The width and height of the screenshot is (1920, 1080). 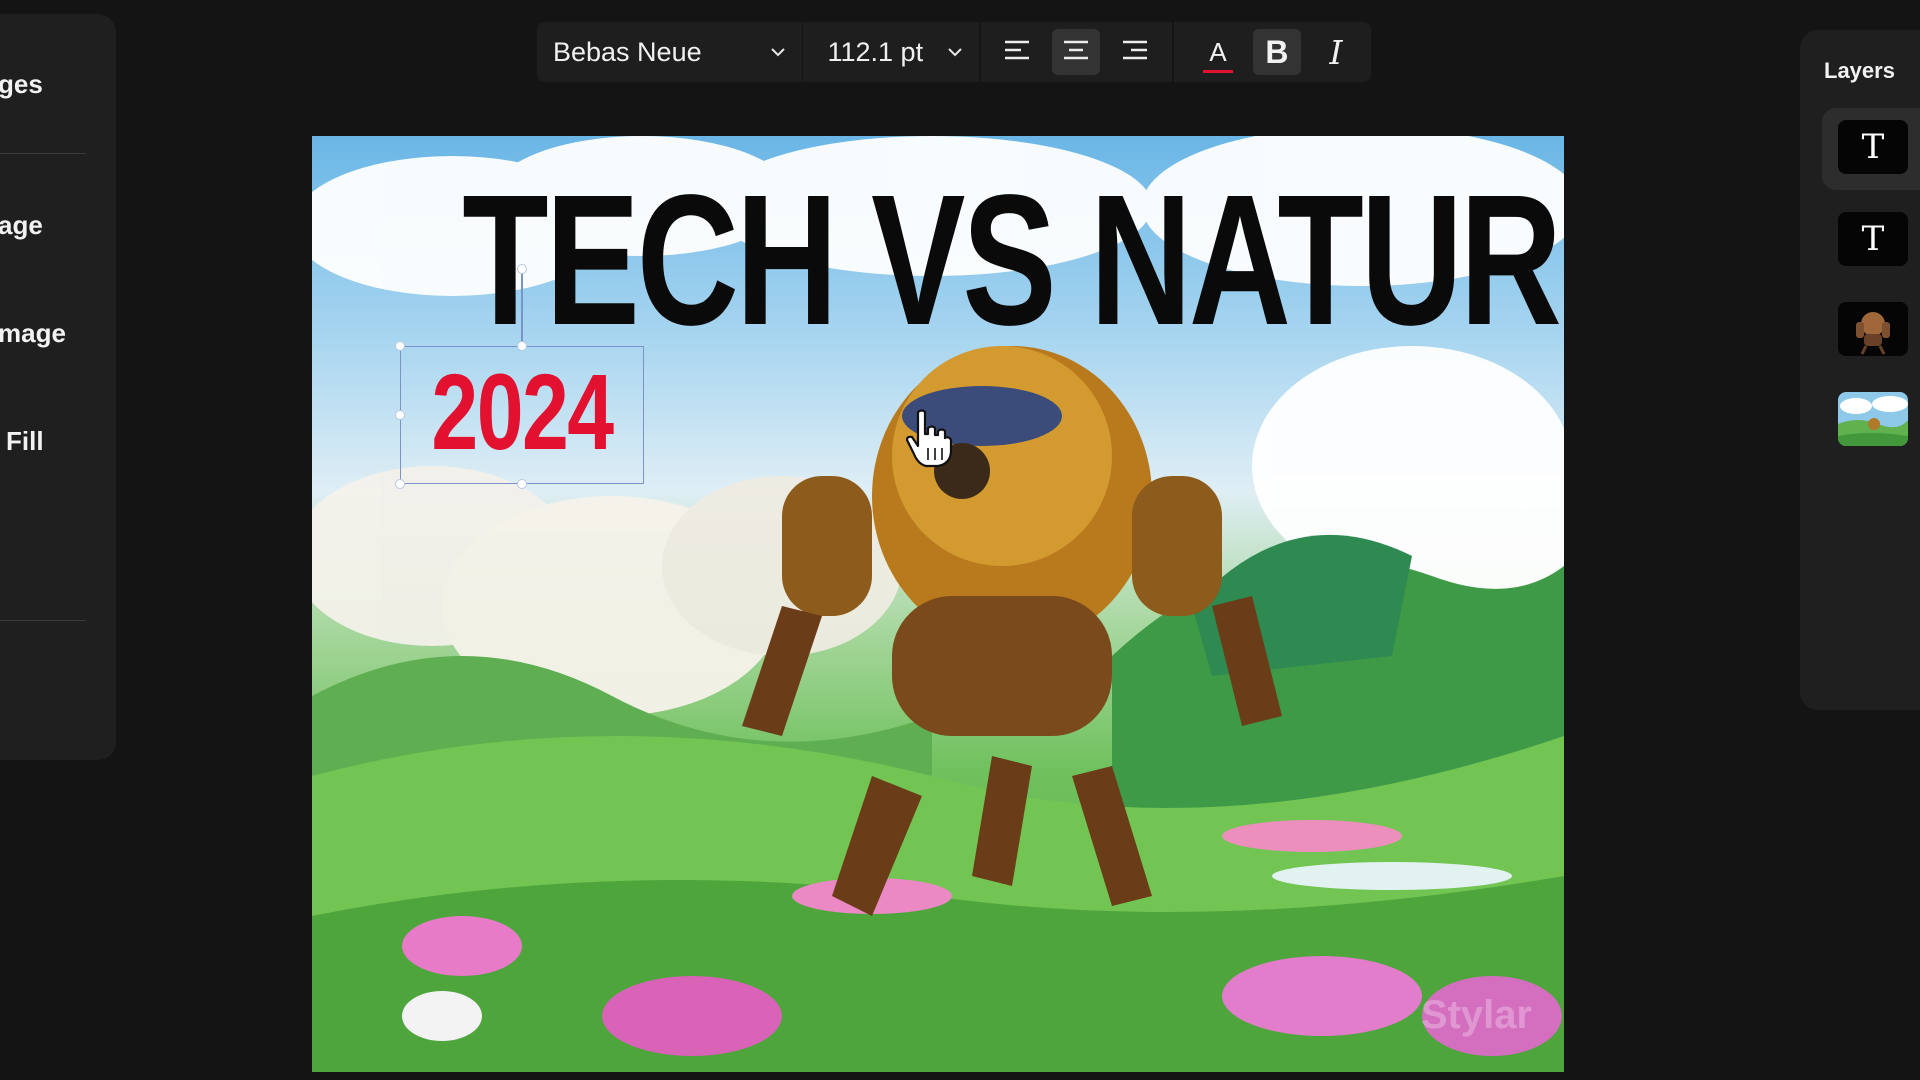 I want to click on layer-item-robot-image, so click(x=1871, y=331).